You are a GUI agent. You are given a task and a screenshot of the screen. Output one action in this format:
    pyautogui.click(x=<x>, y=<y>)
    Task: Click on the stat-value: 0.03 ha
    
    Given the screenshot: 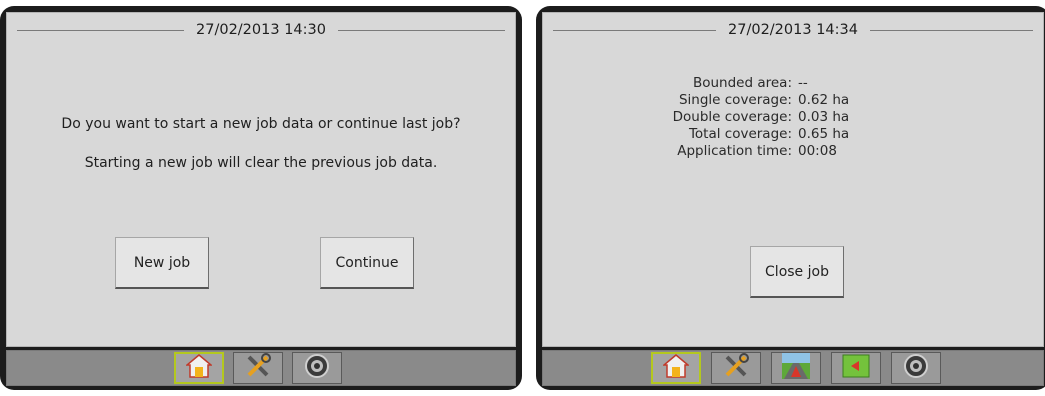 What is the action you would take?
    pyautogui.click(x=824, y=117)
    